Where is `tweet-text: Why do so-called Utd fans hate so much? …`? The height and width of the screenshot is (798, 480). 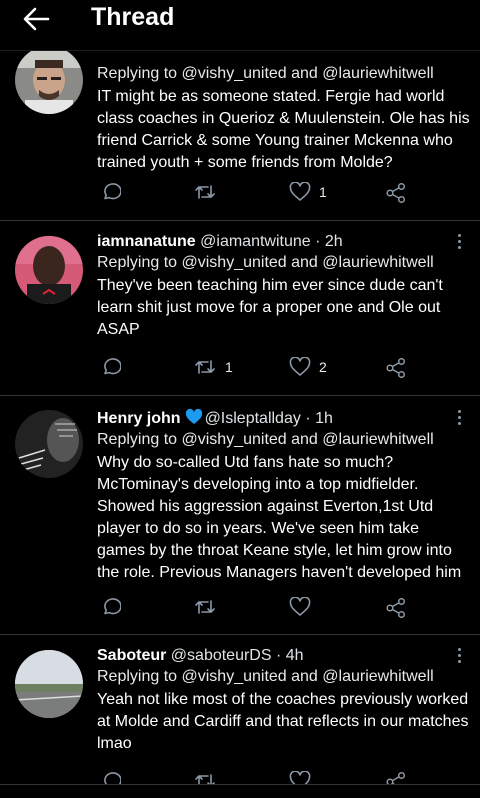 tweet-text: Why do so-called Utd fans hate so much? … is located at coordinates (279, 517).